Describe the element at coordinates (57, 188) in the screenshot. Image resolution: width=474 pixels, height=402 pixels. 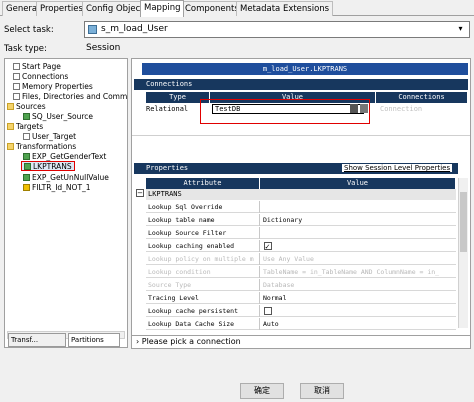
I see `tree-item-filtr-id-not-1: FILTR_Id_NOT_1` at that location.